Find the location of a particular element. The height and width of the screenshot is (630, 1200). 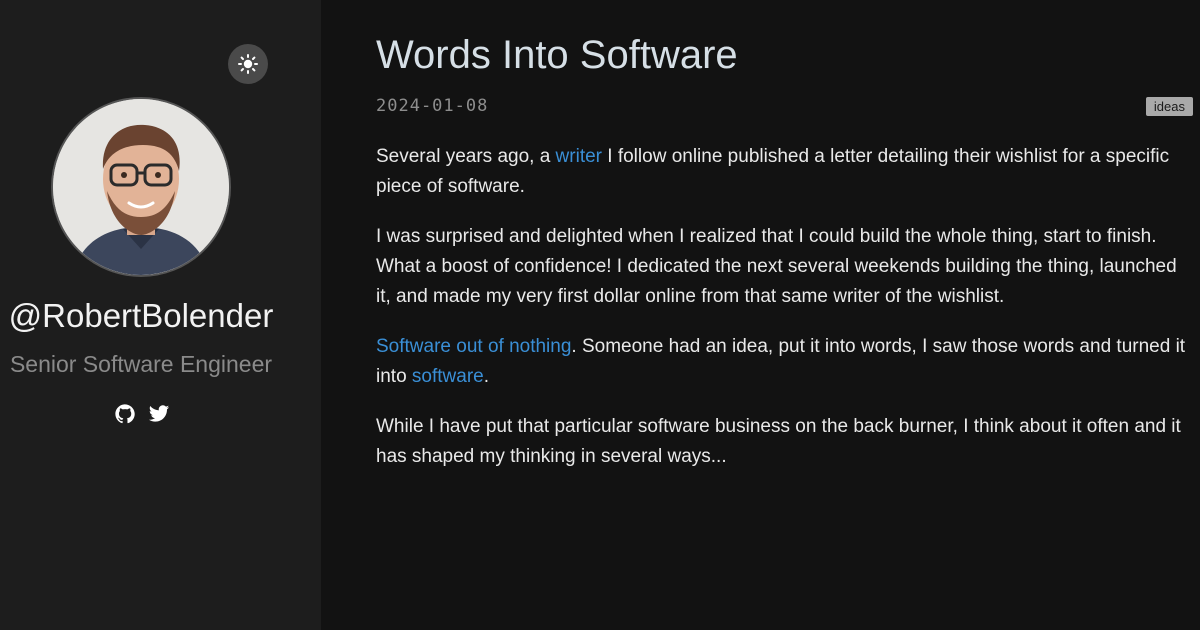

theme-toggle-button is located at coordinates (248, 64).